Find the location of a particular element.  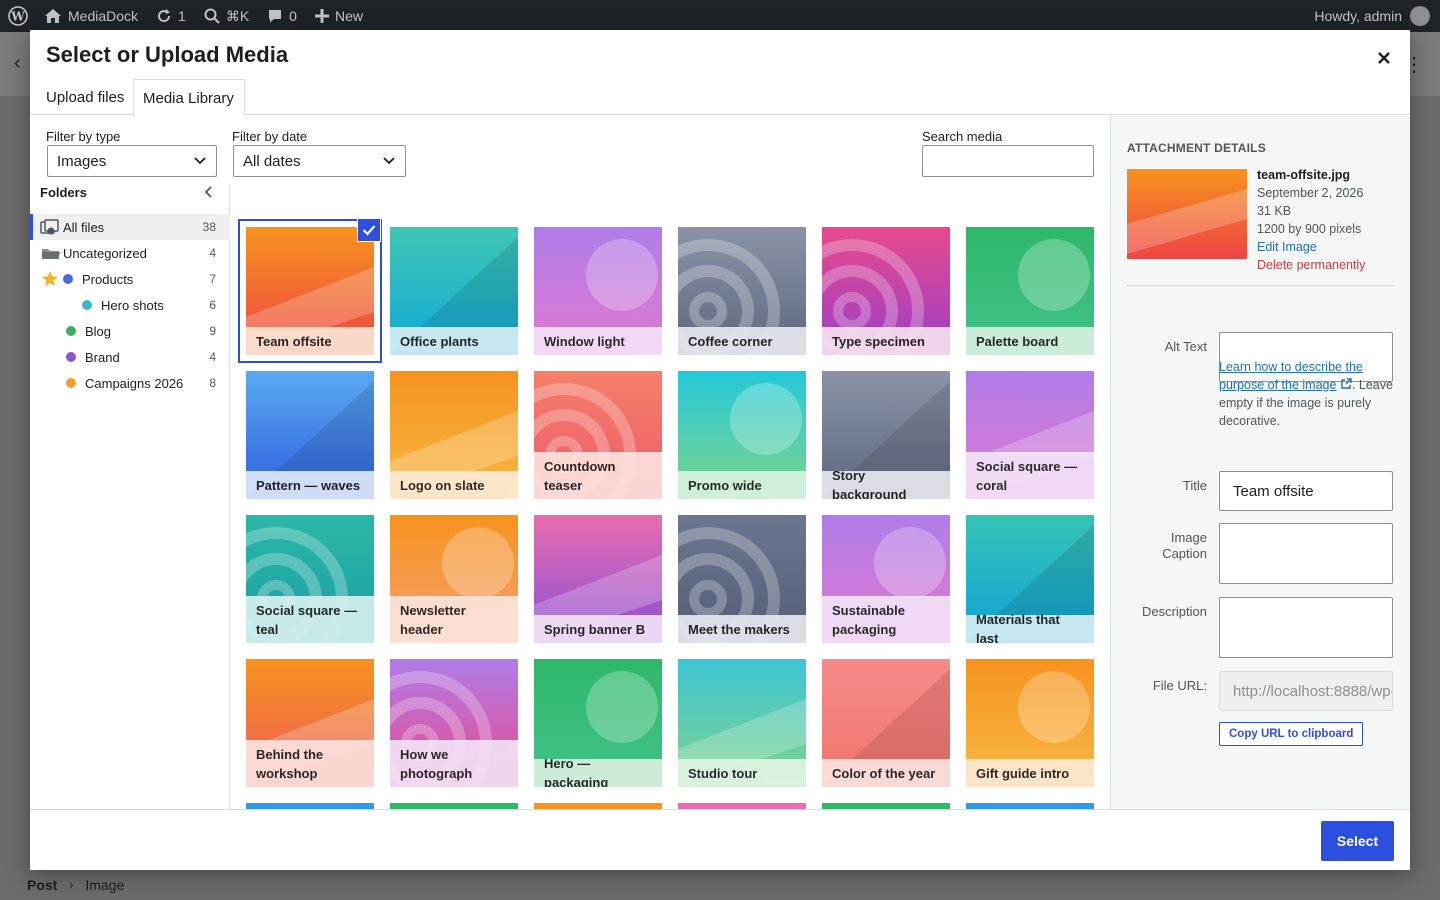

media-item: Social square — coral is located at coordinates (1030, 435).